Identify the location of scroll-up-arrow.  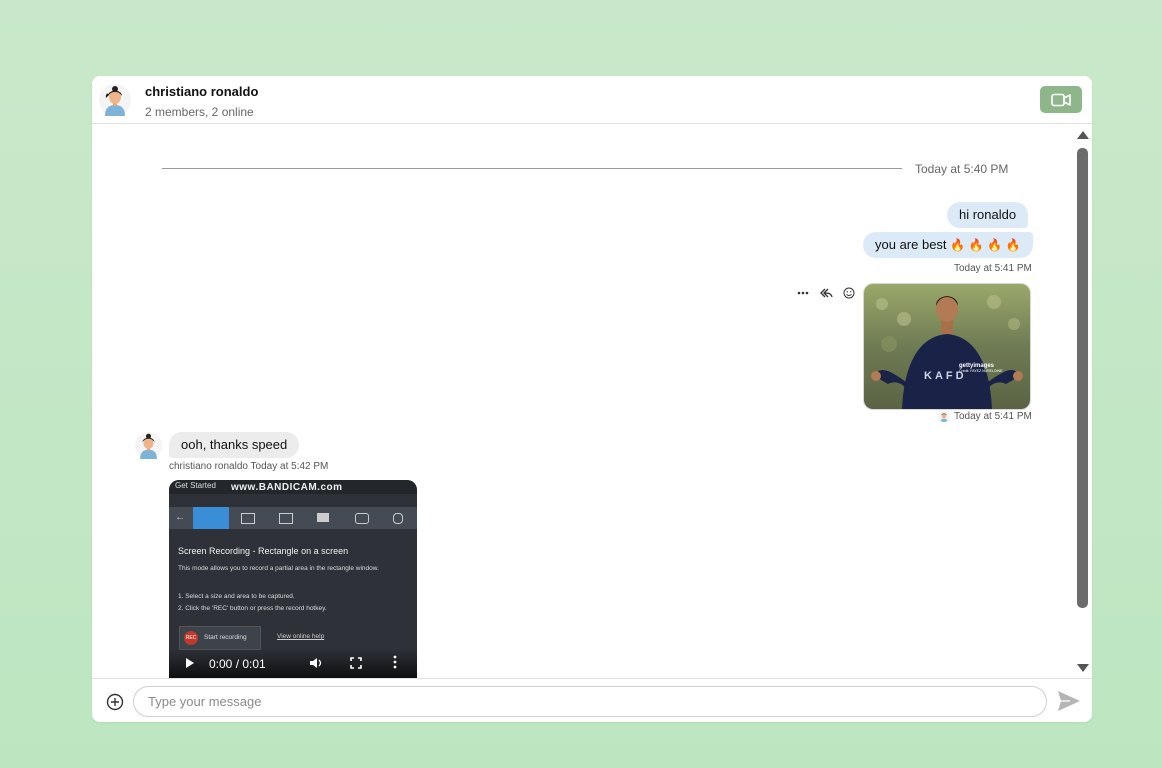
(1083, 135).